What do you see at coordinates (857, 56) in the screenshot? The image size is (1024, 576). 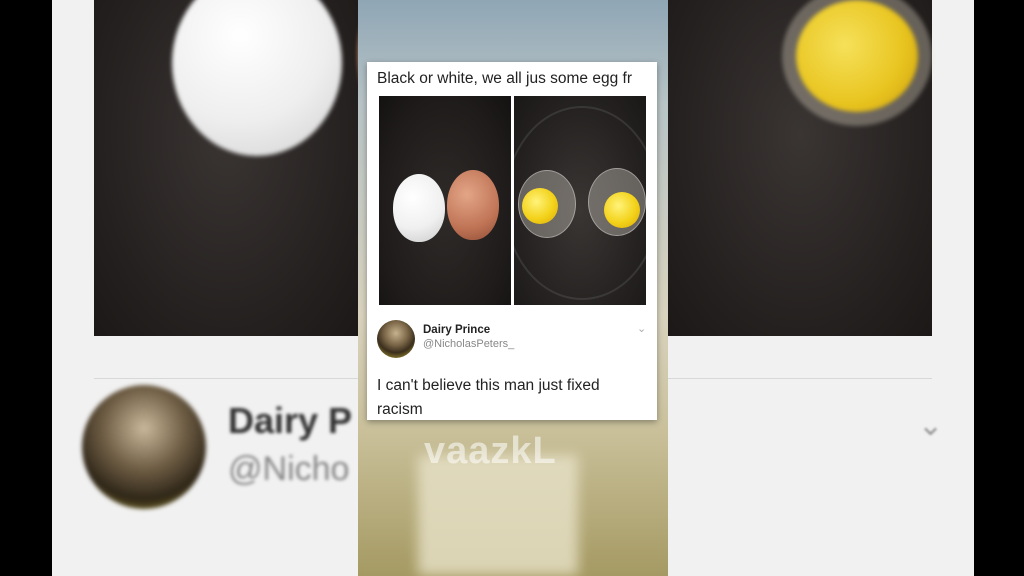 I see `blurred-yolk` at bounding box center [857, 56].